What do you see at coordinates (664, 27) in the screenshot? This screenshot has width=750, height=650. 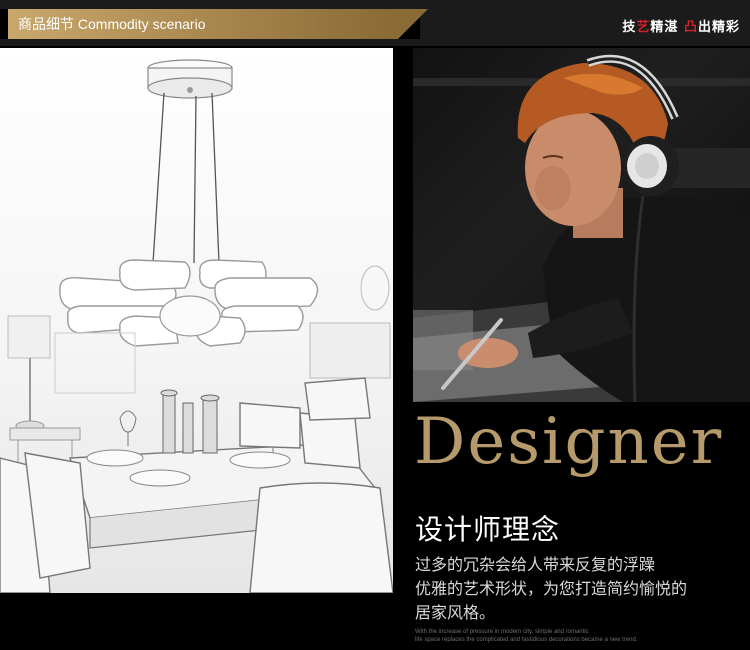 I see `tagline-part: 精湛` at bounding box center [664, 27].